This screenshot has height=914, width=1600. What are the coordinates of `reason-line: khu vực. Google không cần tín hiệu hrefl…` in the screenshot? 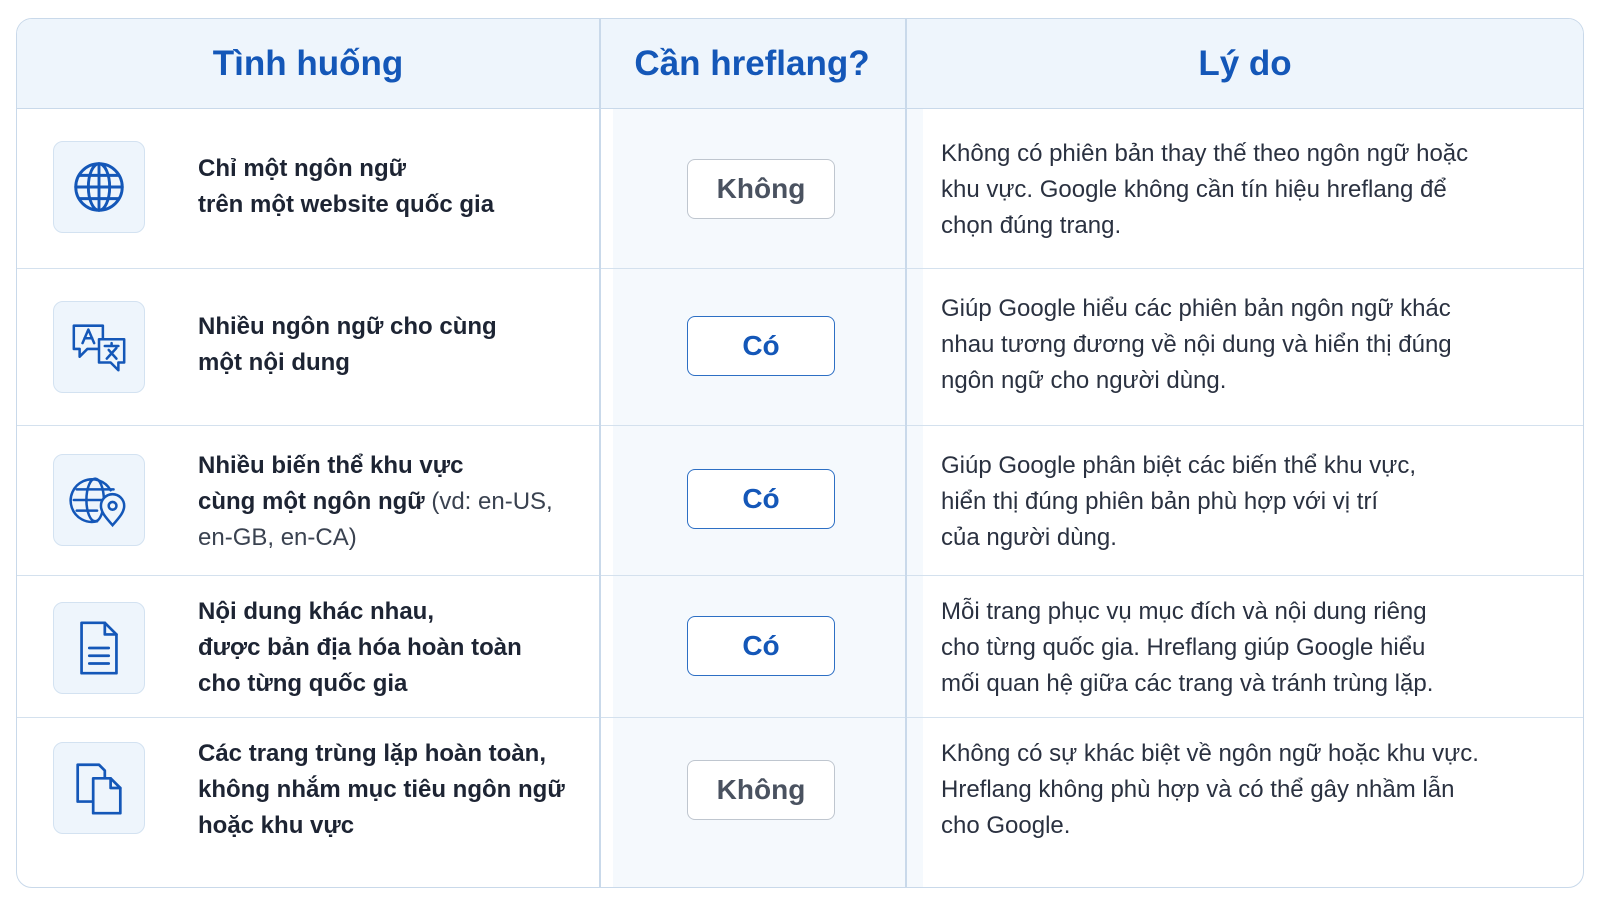 It's located at (1194, 189).